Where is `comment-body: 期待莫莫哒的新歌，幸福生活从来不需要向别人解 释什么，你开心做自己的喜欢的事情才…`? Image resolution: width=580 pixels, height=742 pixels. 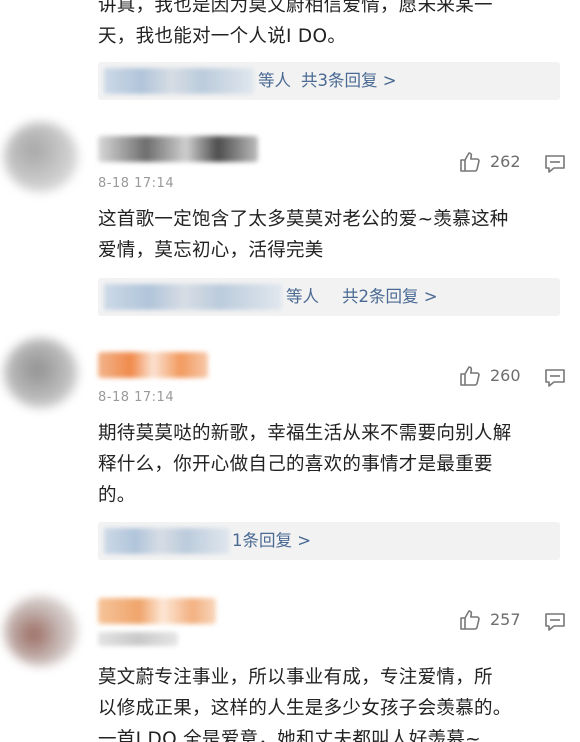
comment-body: 期待莫莫哒的新歌，幸福生活从来不需要向别人解 释什么，你开心做自己的喜欢的事情才… is located at coordinates (333, 464).